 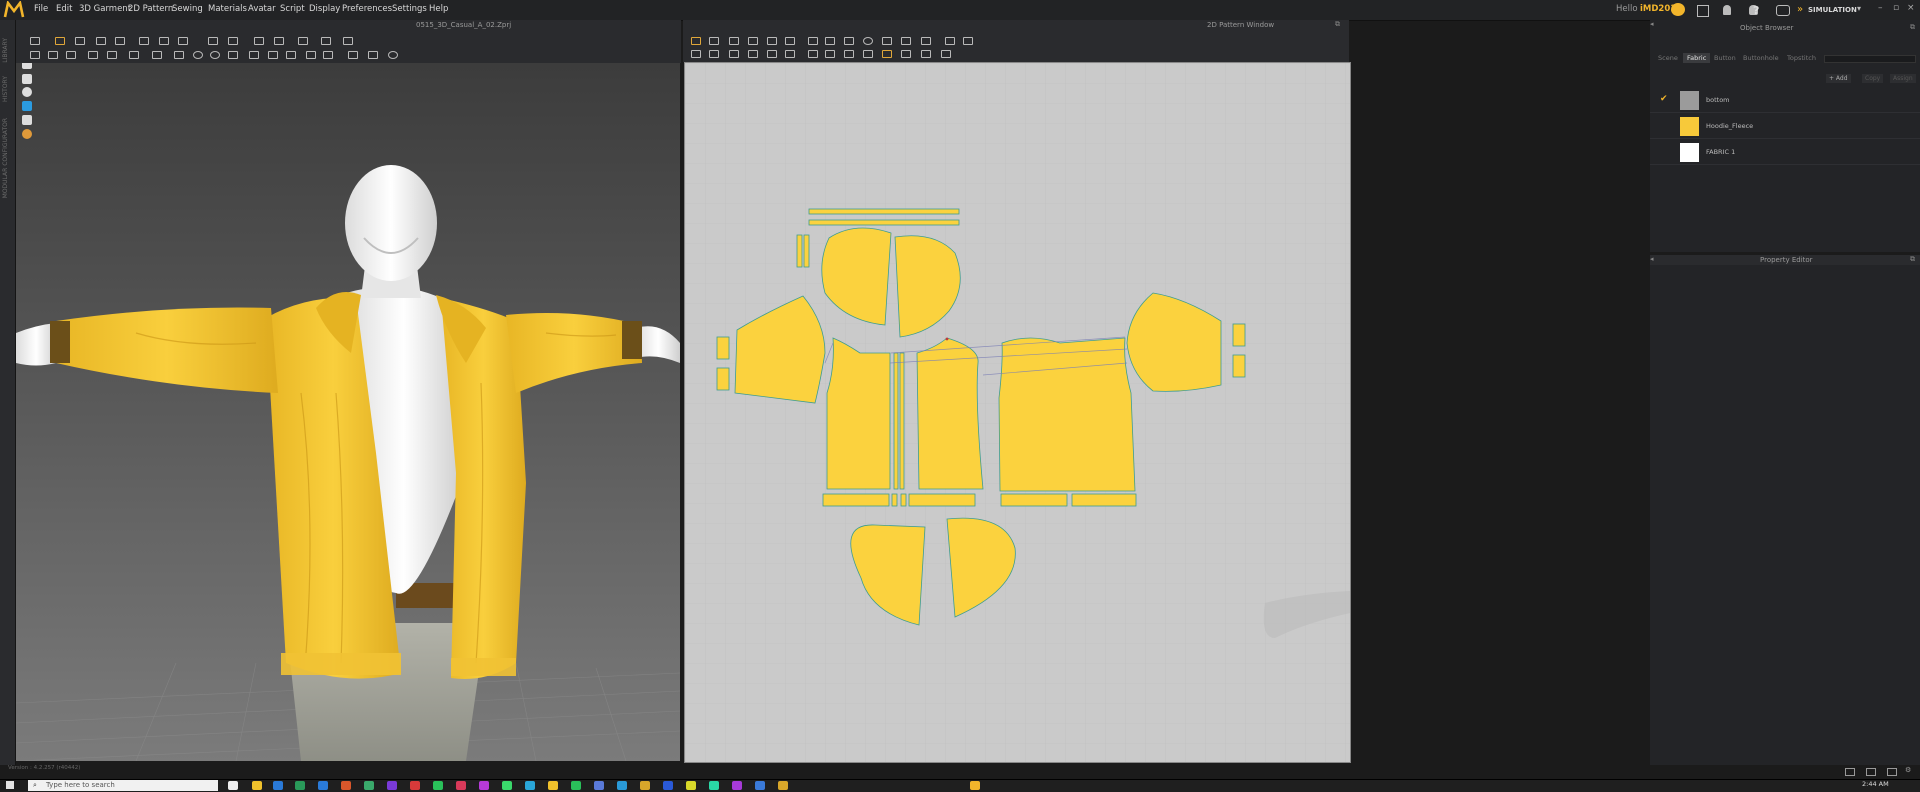 I want to click on tab-button: Button, so click(x=1725, y=58).